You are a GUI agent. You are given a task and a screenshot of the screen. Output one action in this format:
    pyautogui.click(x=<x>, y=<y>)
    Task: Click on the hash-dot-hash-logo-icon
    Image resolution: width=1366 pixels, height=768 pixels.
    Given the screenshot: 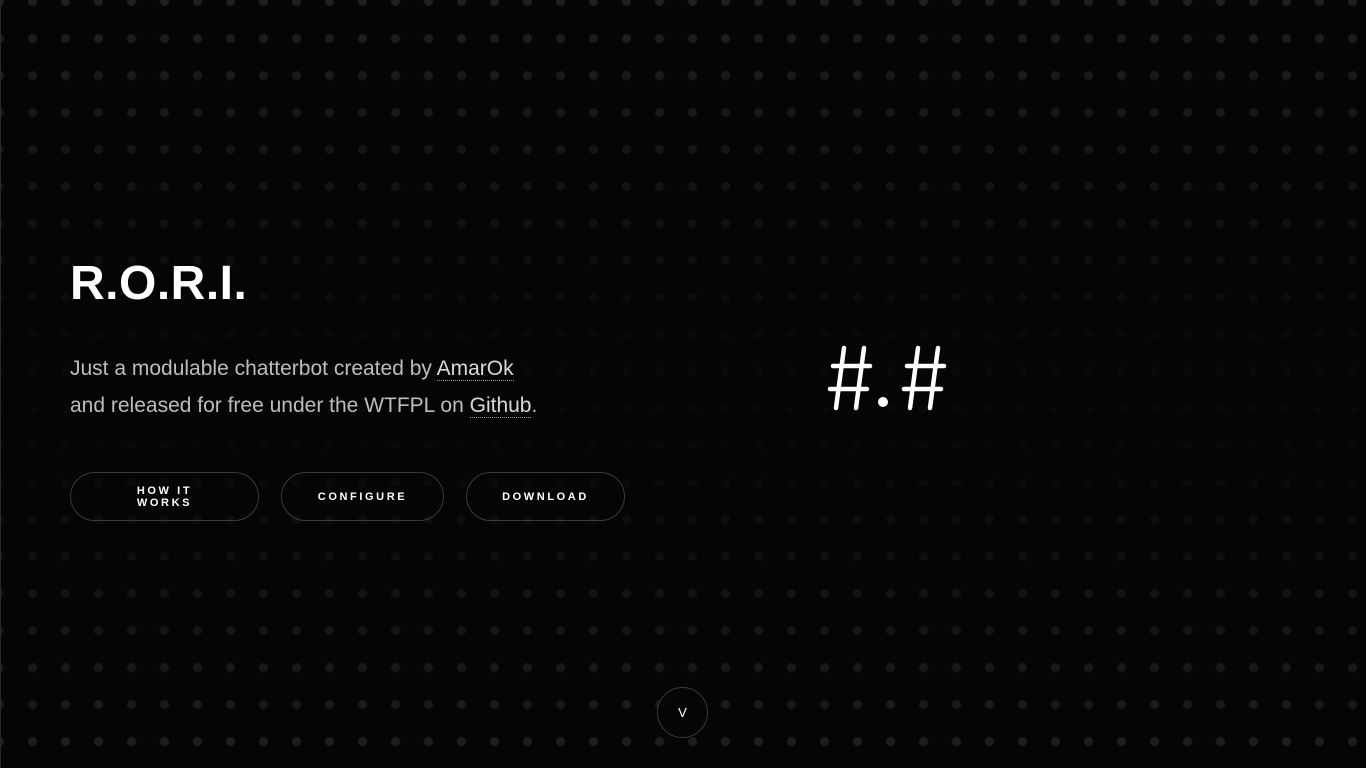 What is the action you would take?
    pyautogui.click(x=888, y=378)
    